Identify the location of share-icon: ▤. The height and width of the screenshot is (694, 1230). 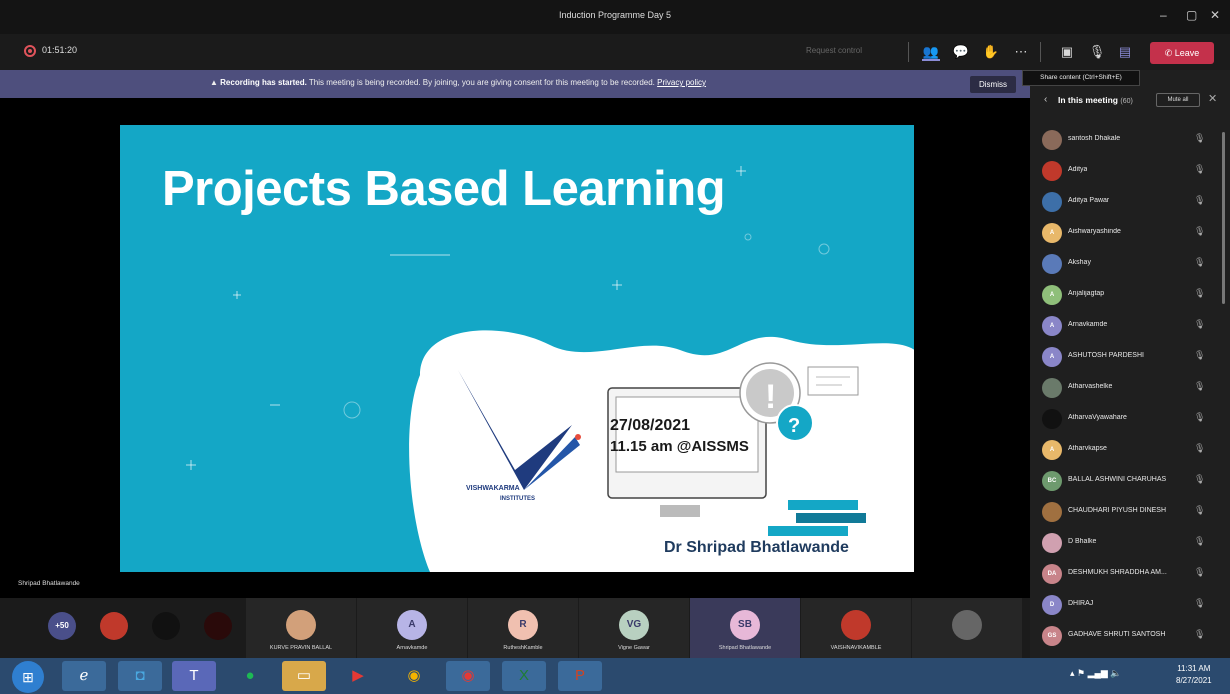
(1125, 52).